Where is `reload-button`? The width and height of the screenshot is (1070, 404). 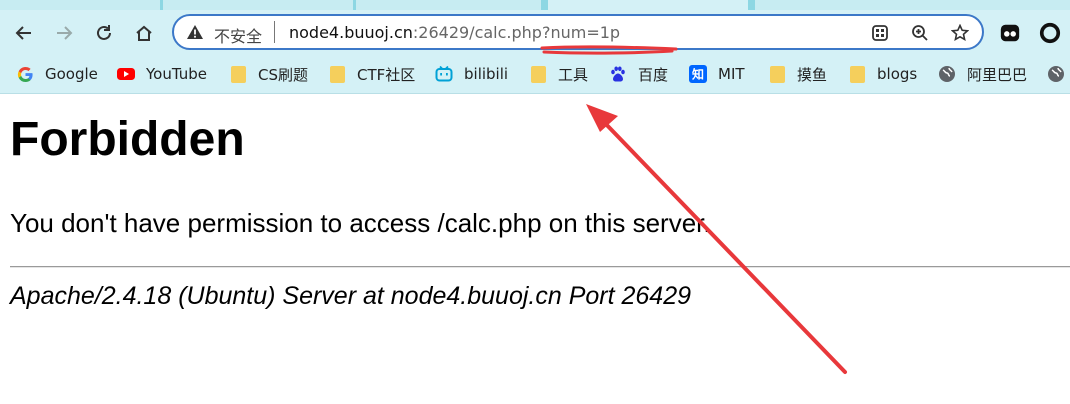 reload-button is located at coordinates (104, 33).